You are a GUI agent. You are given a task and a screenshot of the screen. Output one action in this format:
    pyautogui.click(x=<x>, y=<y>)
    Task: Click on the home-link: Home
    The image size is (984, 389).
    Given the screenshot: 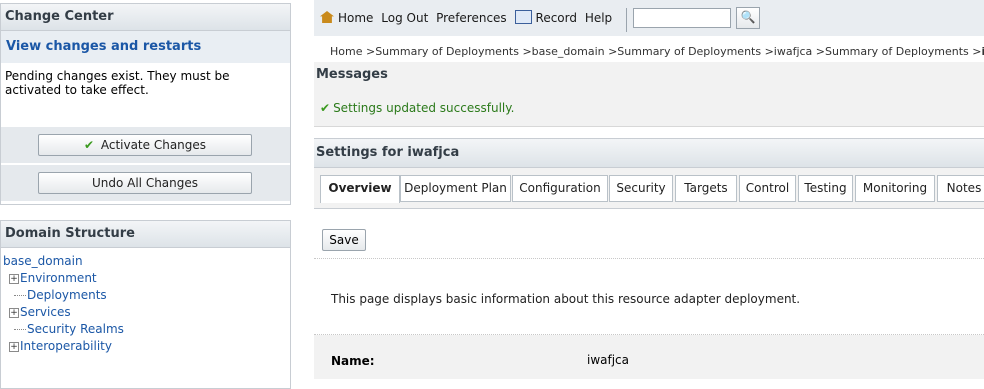 What is the action you would take?
    pyautogui.click(x=355, y=18)
    